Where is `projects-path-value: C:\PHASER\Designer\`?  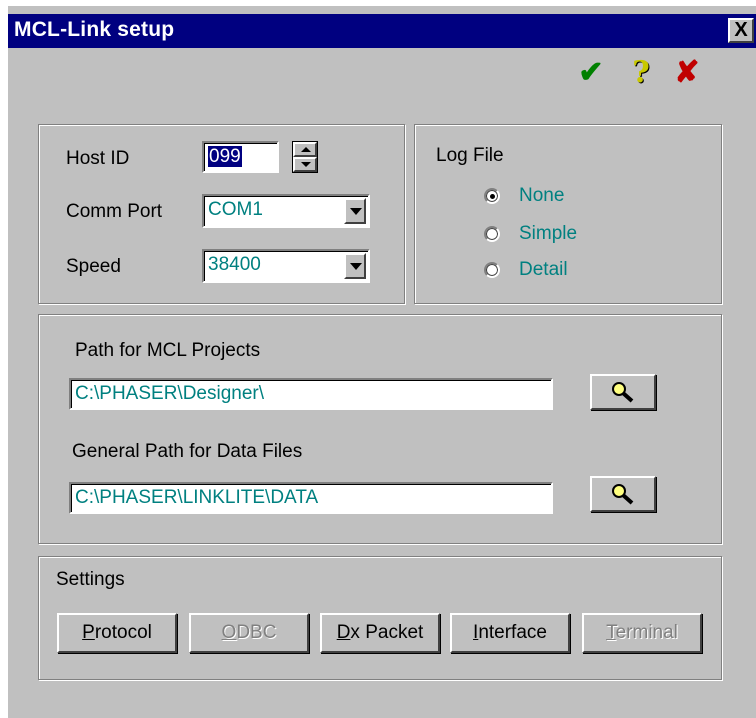
projects-path-value: C:\PHASER\Designer\ is located at coordinates (170, 393).